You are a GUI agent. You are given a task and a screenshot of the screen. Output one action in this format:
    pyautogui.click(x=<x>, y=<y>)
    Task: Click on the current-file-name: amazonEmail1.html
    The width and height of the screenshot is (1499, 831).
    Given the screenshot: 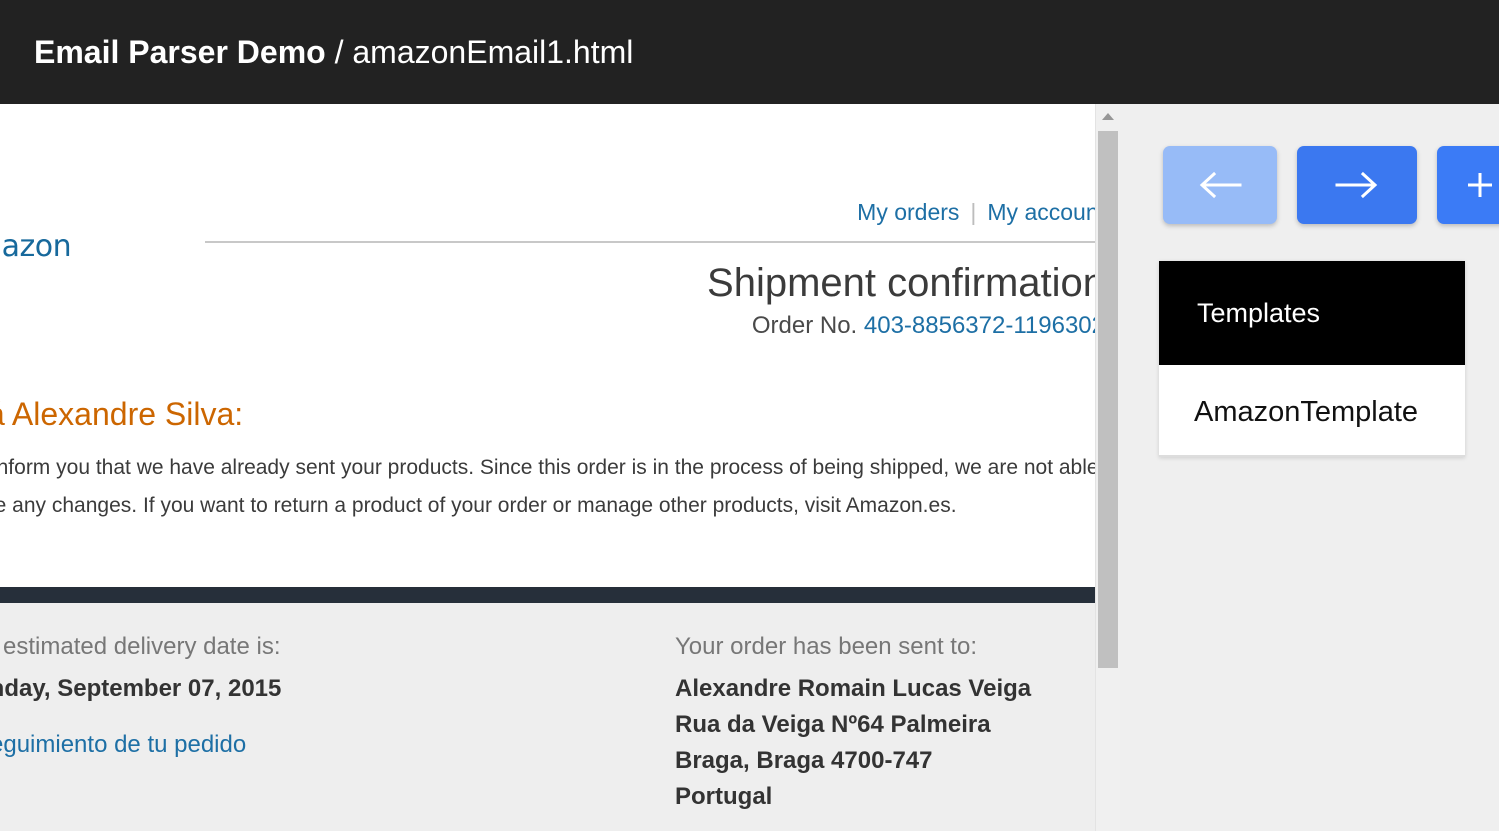 What is the action you would take?
    pyautogui.click(x=493, y=52)
    